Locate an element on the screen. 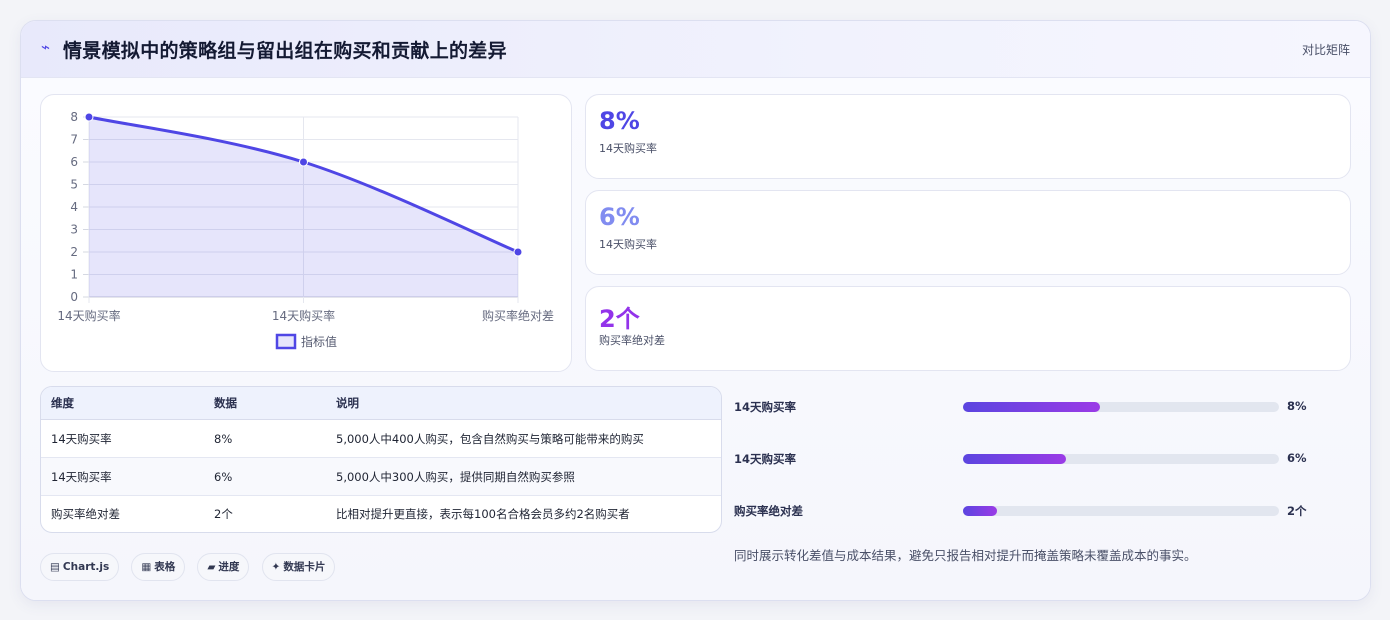 The width and height of the screenshot is (1390, 620). progress-label: 购买率绝对差 is located at coordinates (768, 511).